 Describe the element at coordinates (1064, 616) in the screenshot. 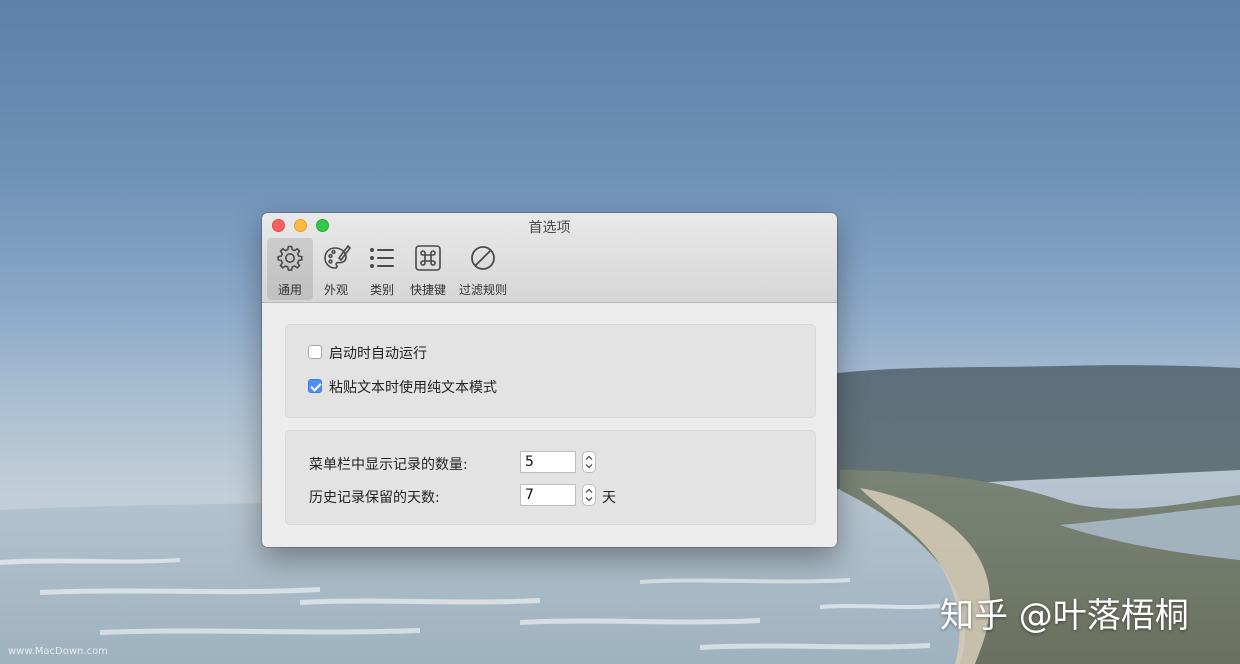

I see `zhihu-watermark: 知乎 @叶落梧桐` at that location.